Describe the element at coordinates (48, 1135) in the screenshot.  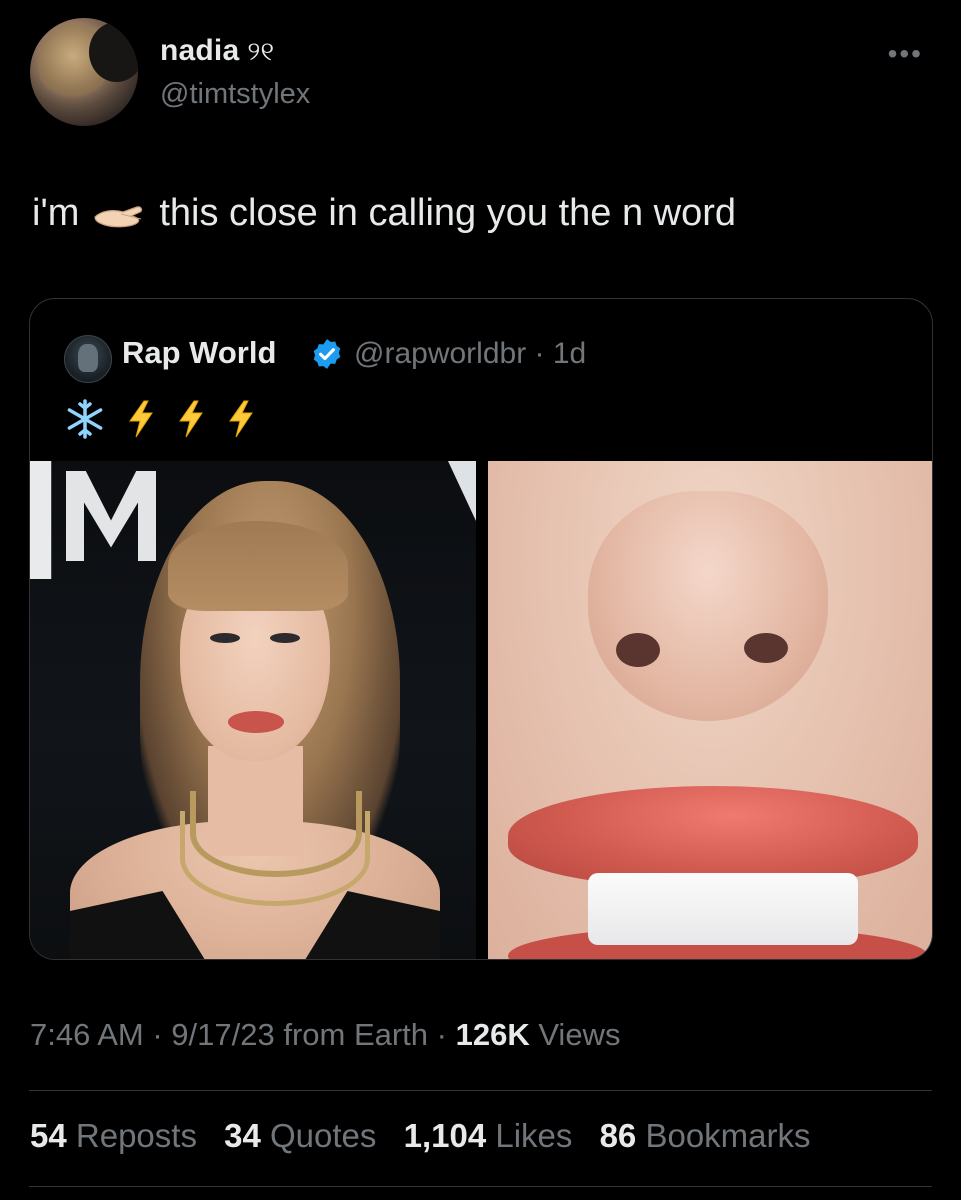
I see `reposts-count: 54` at that location.